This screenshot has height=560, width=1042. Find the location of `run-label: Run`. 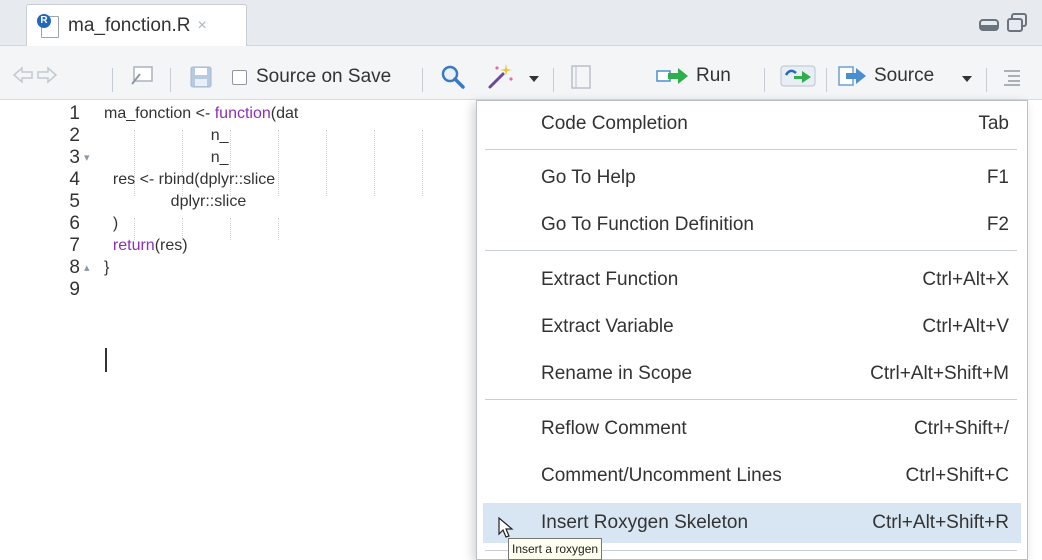

run-label: Run is located at coordinates (713, 75).